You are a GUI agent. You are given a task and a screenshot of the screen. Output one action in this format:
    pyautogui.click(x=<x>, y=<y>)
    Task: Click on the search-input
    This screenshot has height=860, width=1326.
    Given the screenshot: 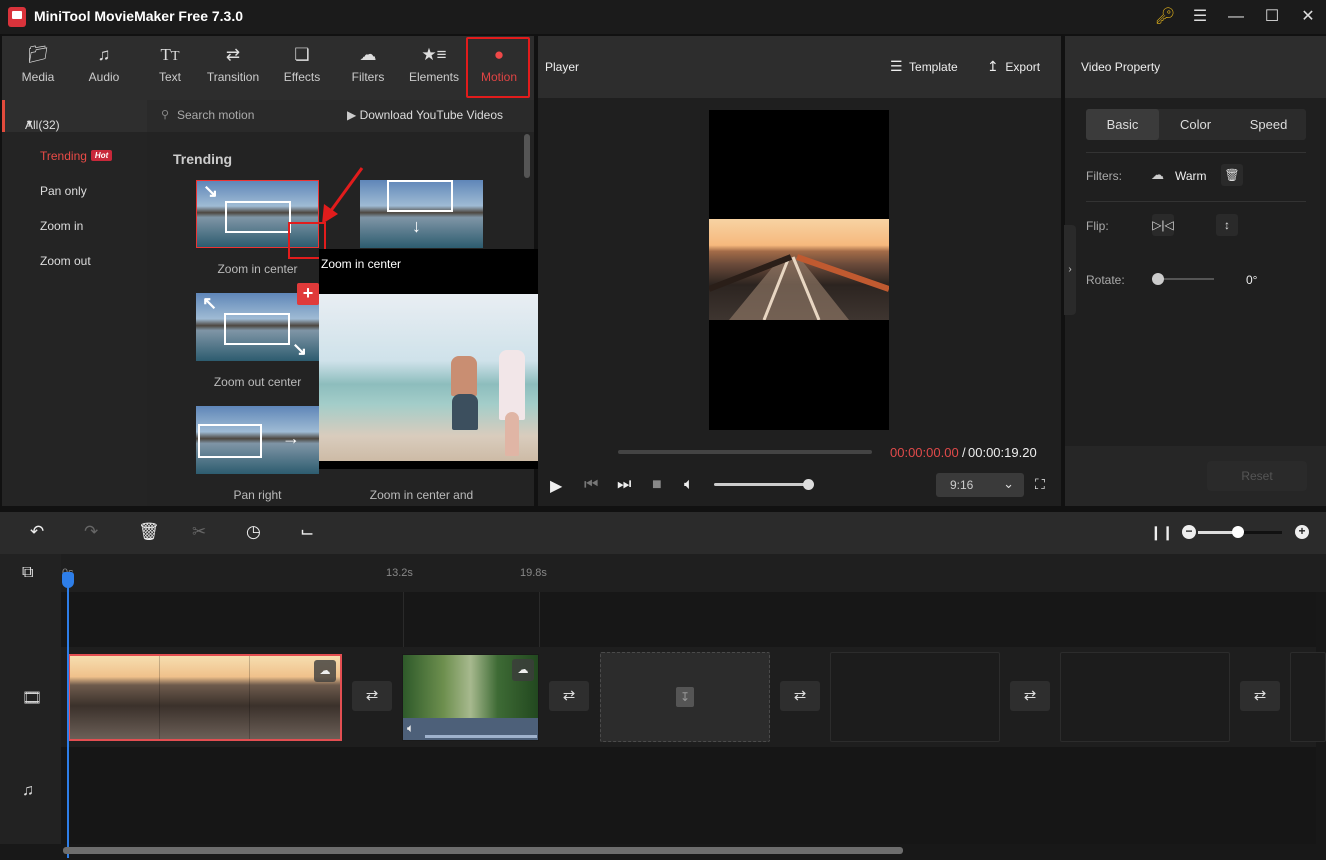 What is the action you would take?
    pyautogui.click(x=257, y=115)
    